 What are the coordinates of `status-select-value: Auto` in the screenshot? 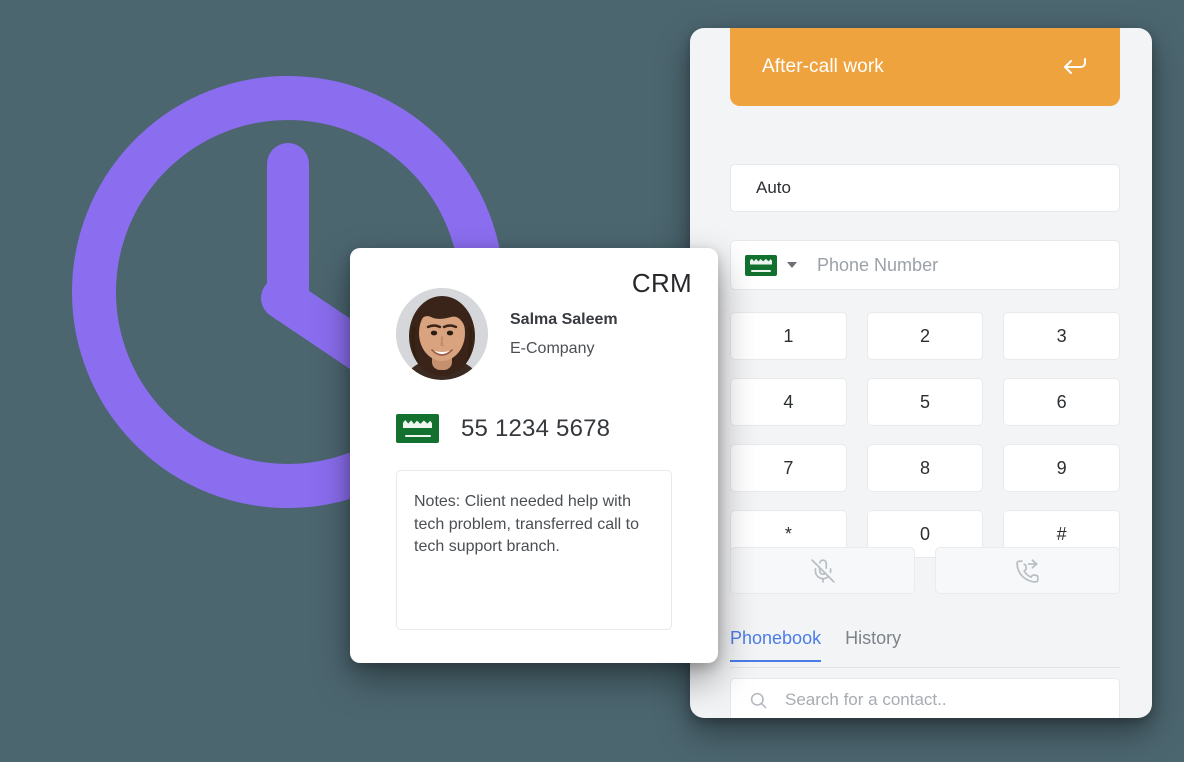 It's located at (773, 187).